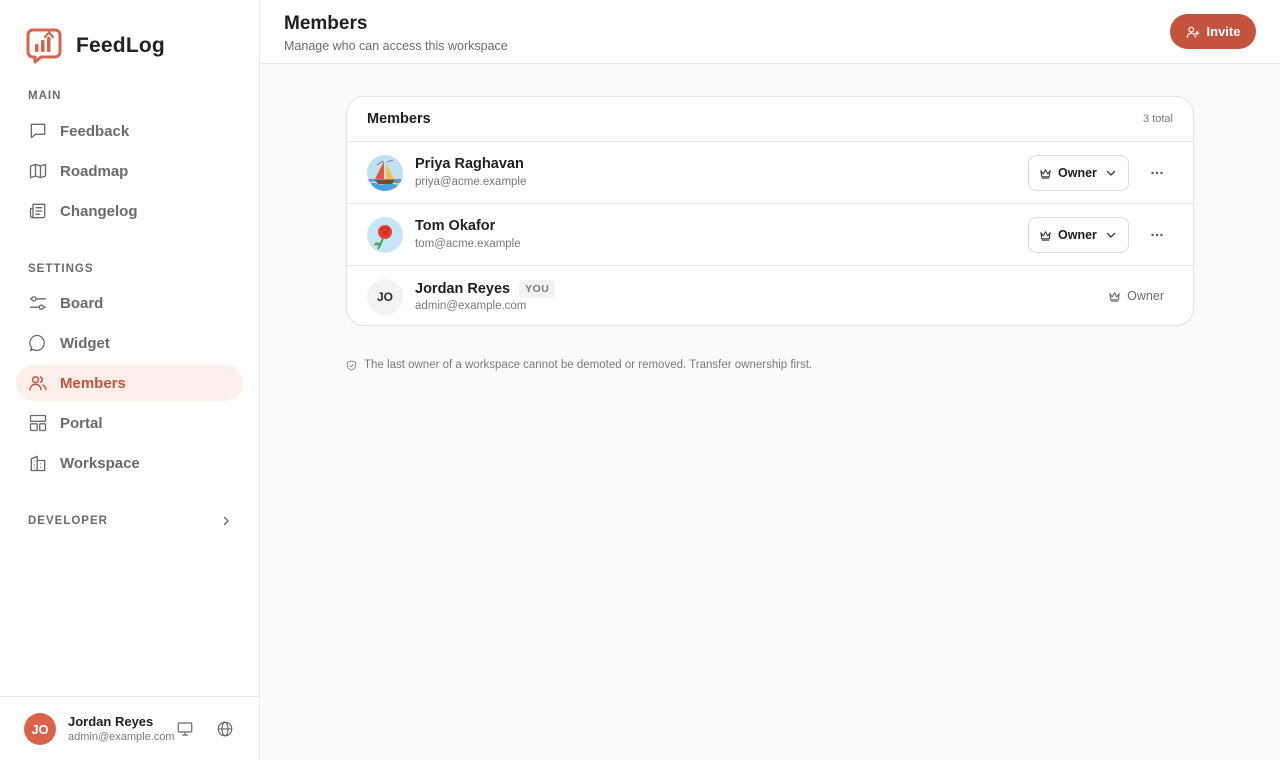 This screenshot has width=1280, height=760. I want to click on member-email: priya@acme.example, so click(471, 182).